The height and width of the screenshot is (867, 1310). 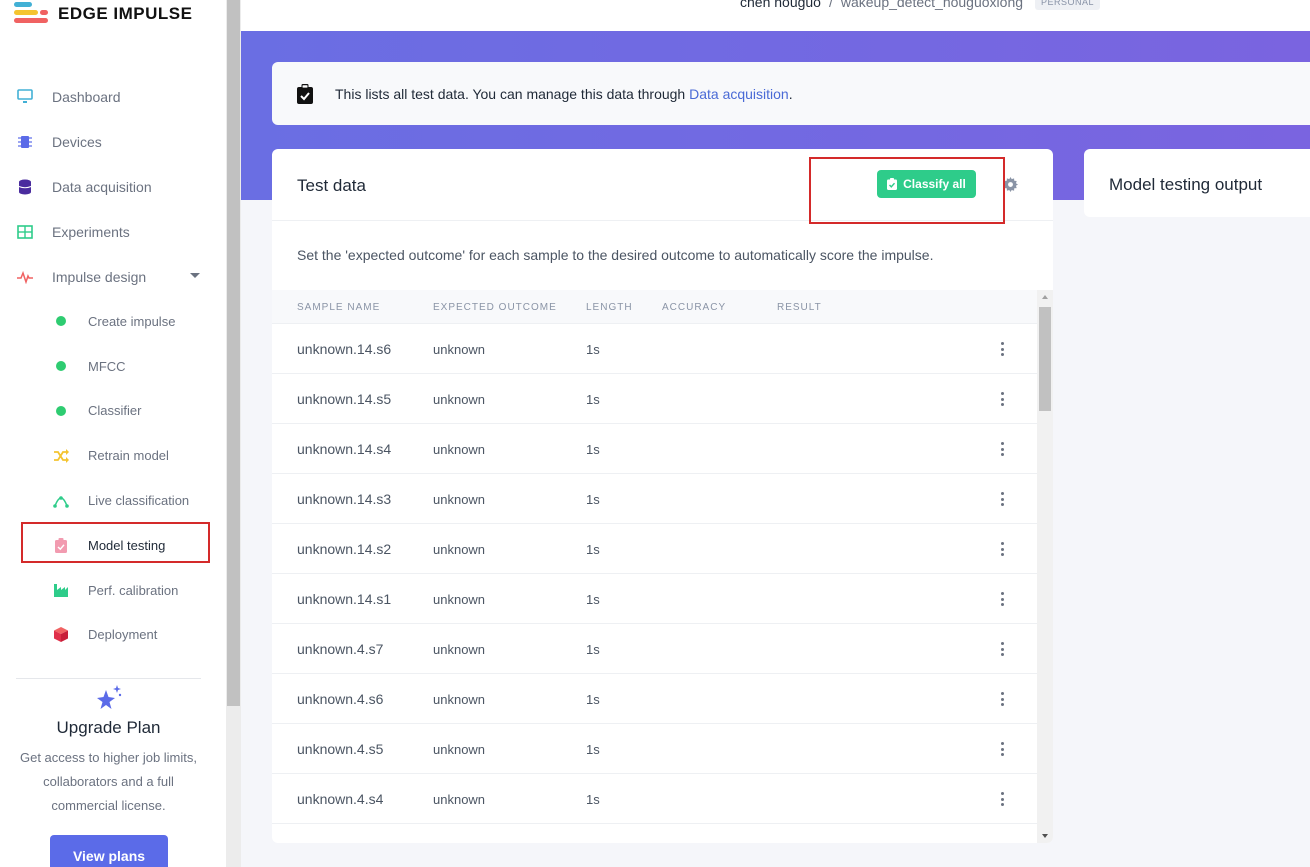 I want to click on clipboard-check-icon, so click(x=305, y=93).